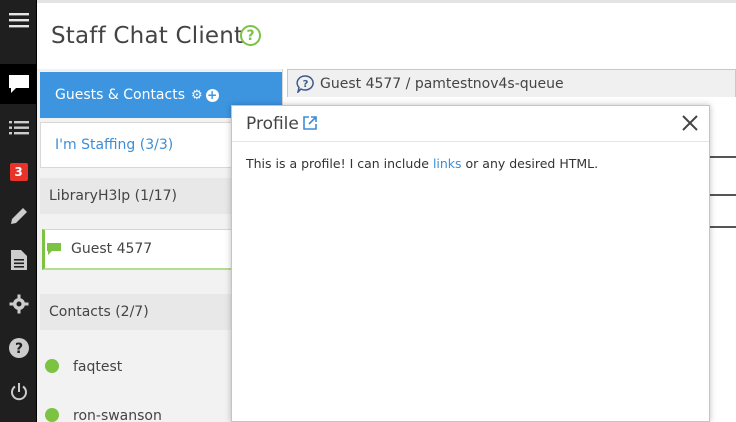  I want to click on chat-nav-button, so click(18, 84).